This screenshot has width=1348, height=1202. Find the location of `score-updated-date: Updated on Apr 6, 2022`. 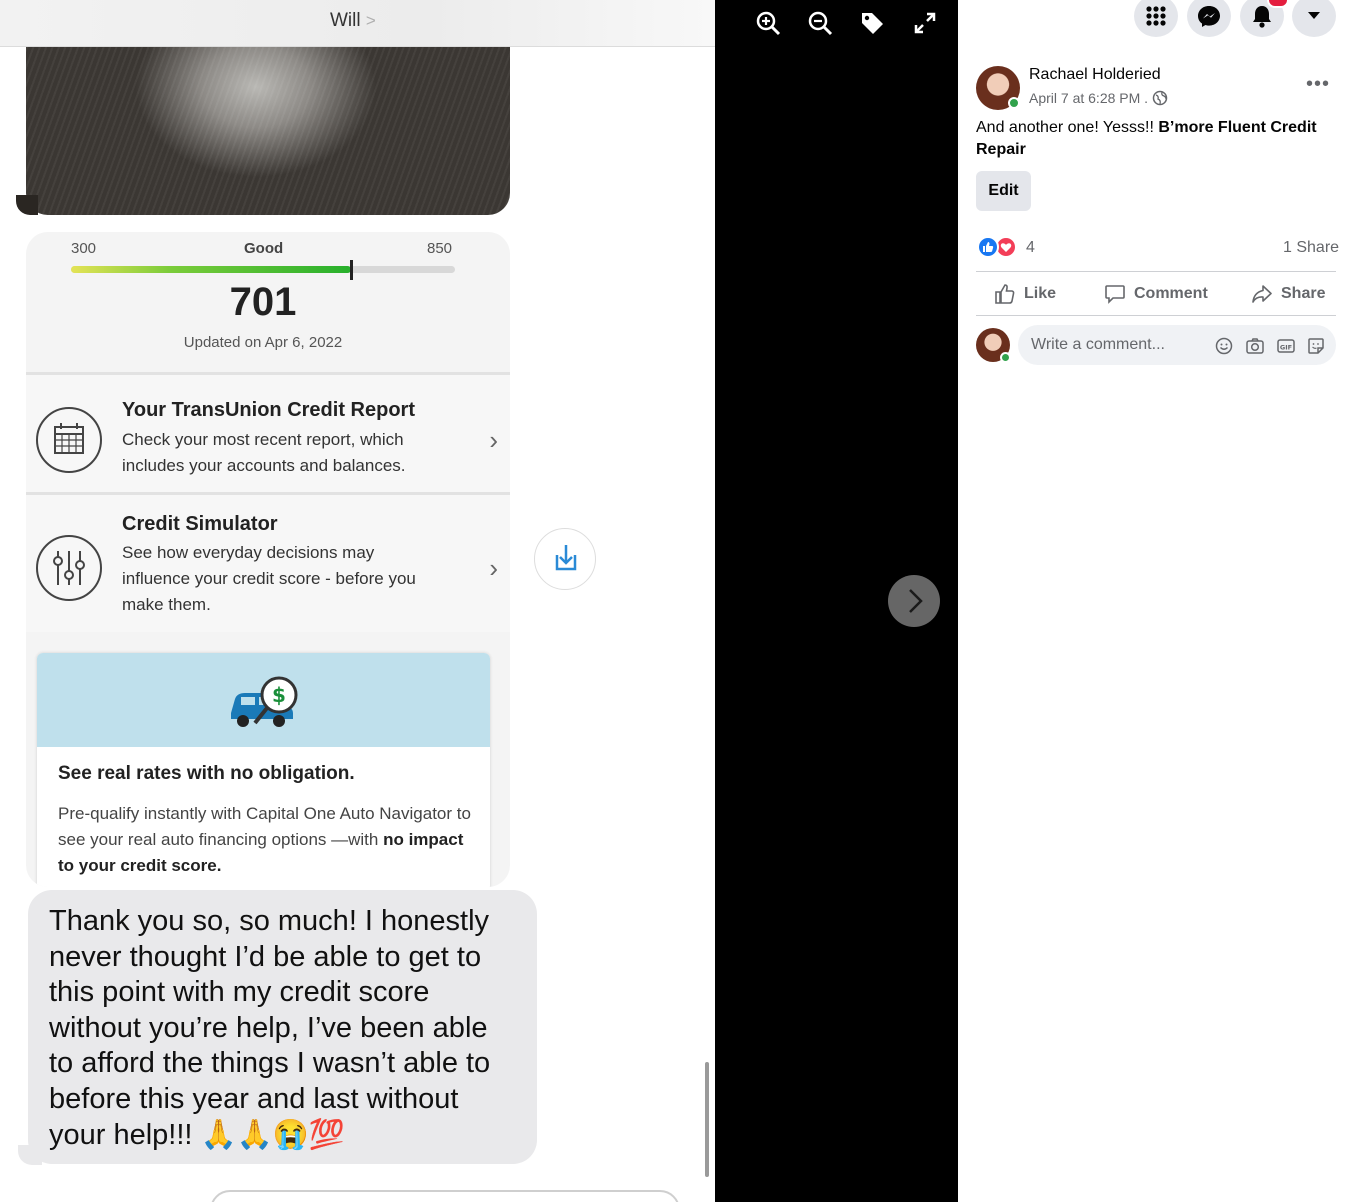

score-updated-date: Updated on Apr 6, 2022 is located at coordinates (263, 342).